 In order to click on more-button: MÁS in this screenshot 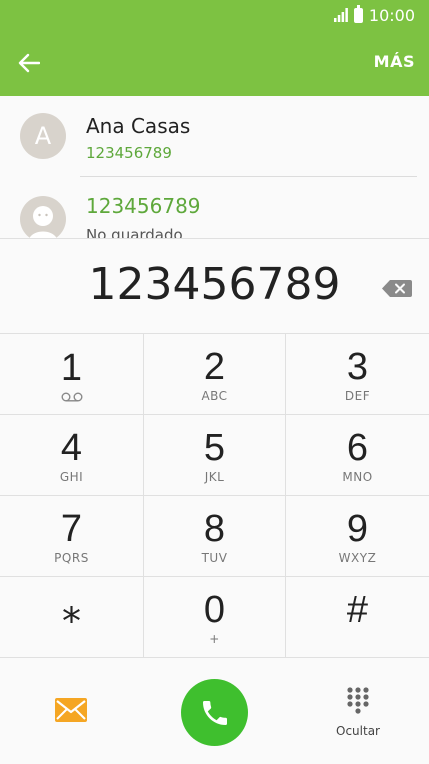, I will do `click(394, 61)`.